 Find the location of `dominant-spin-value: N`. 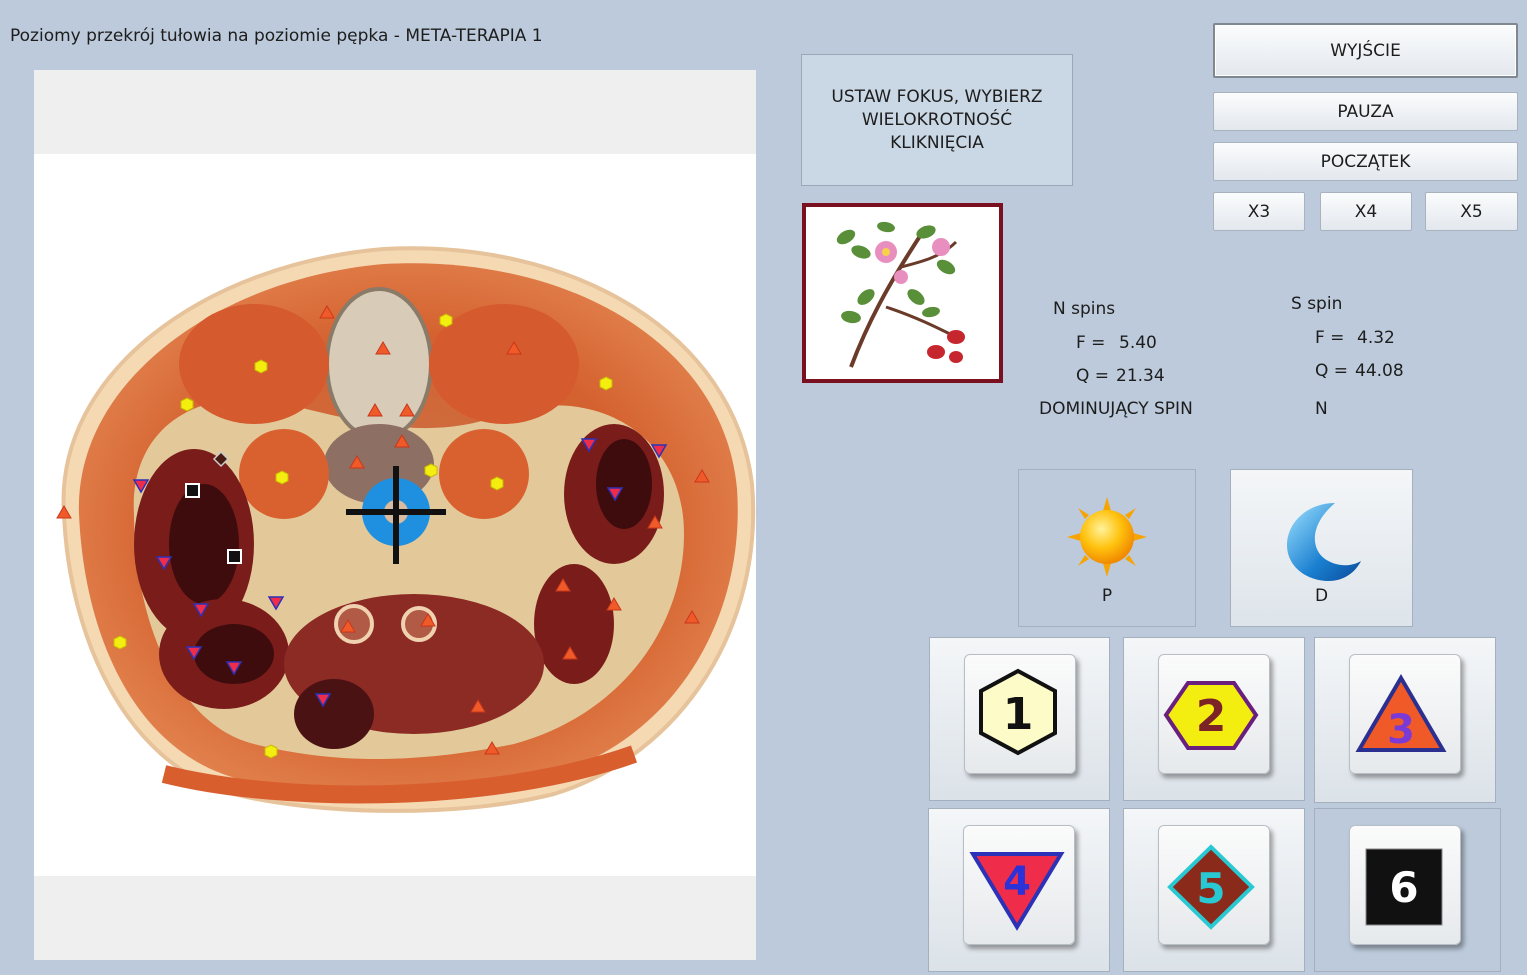

dominant-spin-value: N is located at coordinates (1321, 409).